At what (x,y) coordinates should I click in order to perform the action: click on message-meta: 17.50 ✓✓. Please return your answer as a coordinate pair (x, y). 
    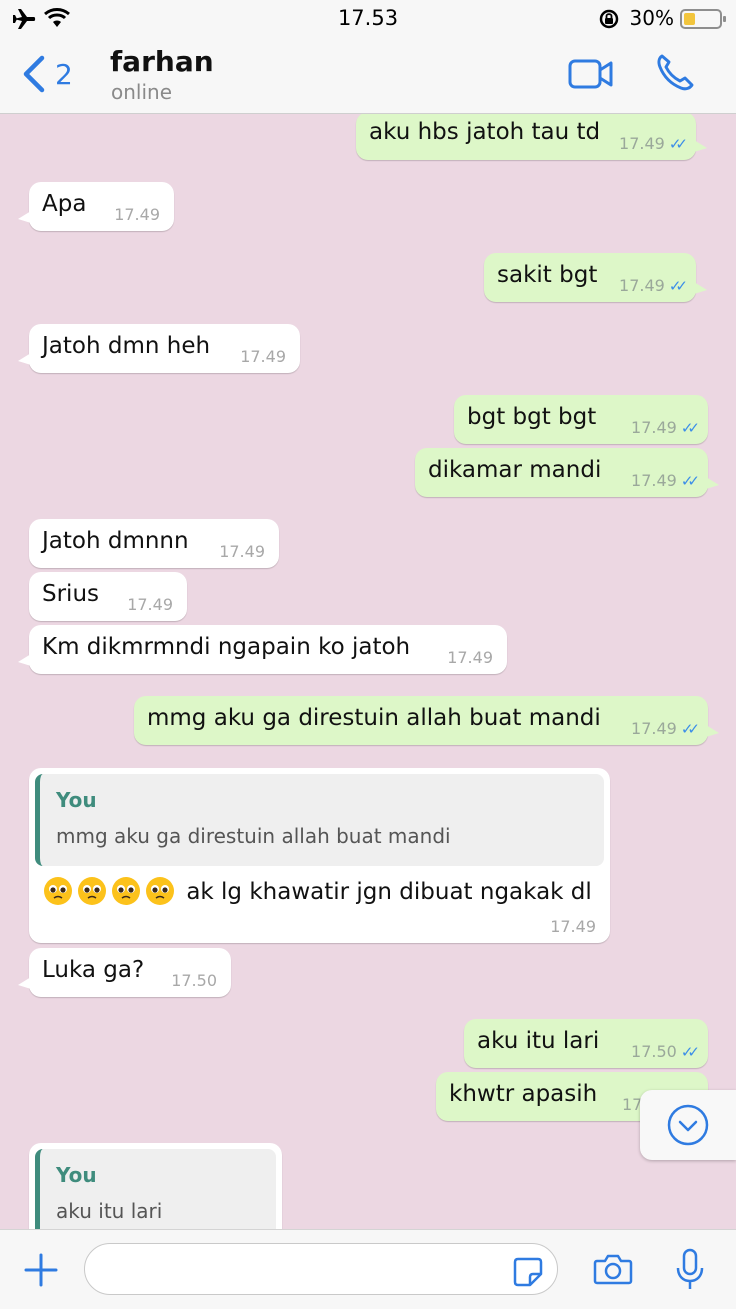
    Looking at the image, I should click on (665, 1051).